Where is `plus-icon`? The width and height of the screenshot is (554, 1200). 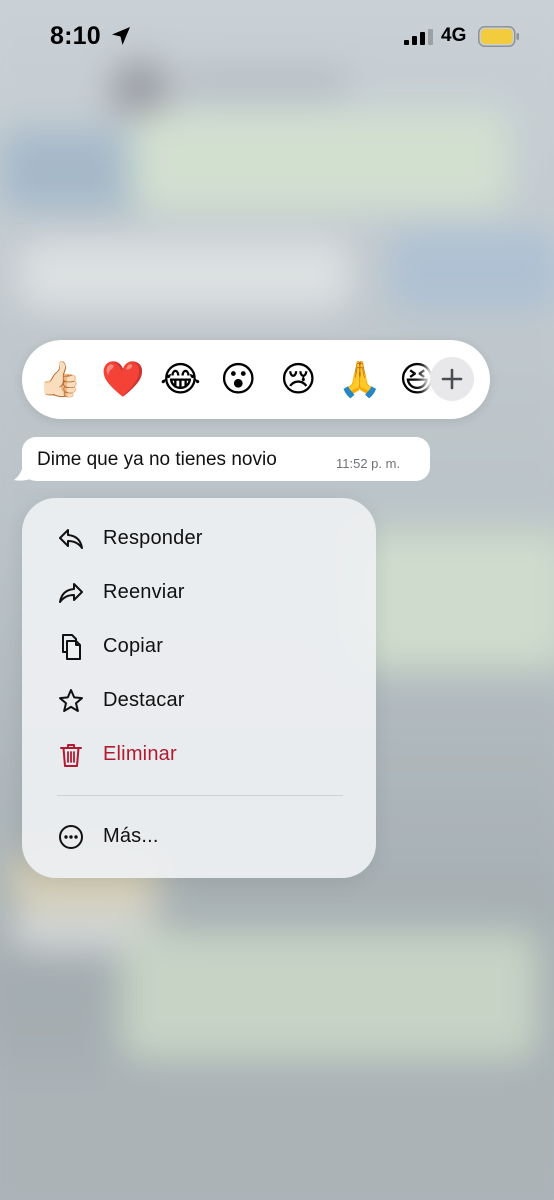
plus-icon is located at coordinates (452, 379).